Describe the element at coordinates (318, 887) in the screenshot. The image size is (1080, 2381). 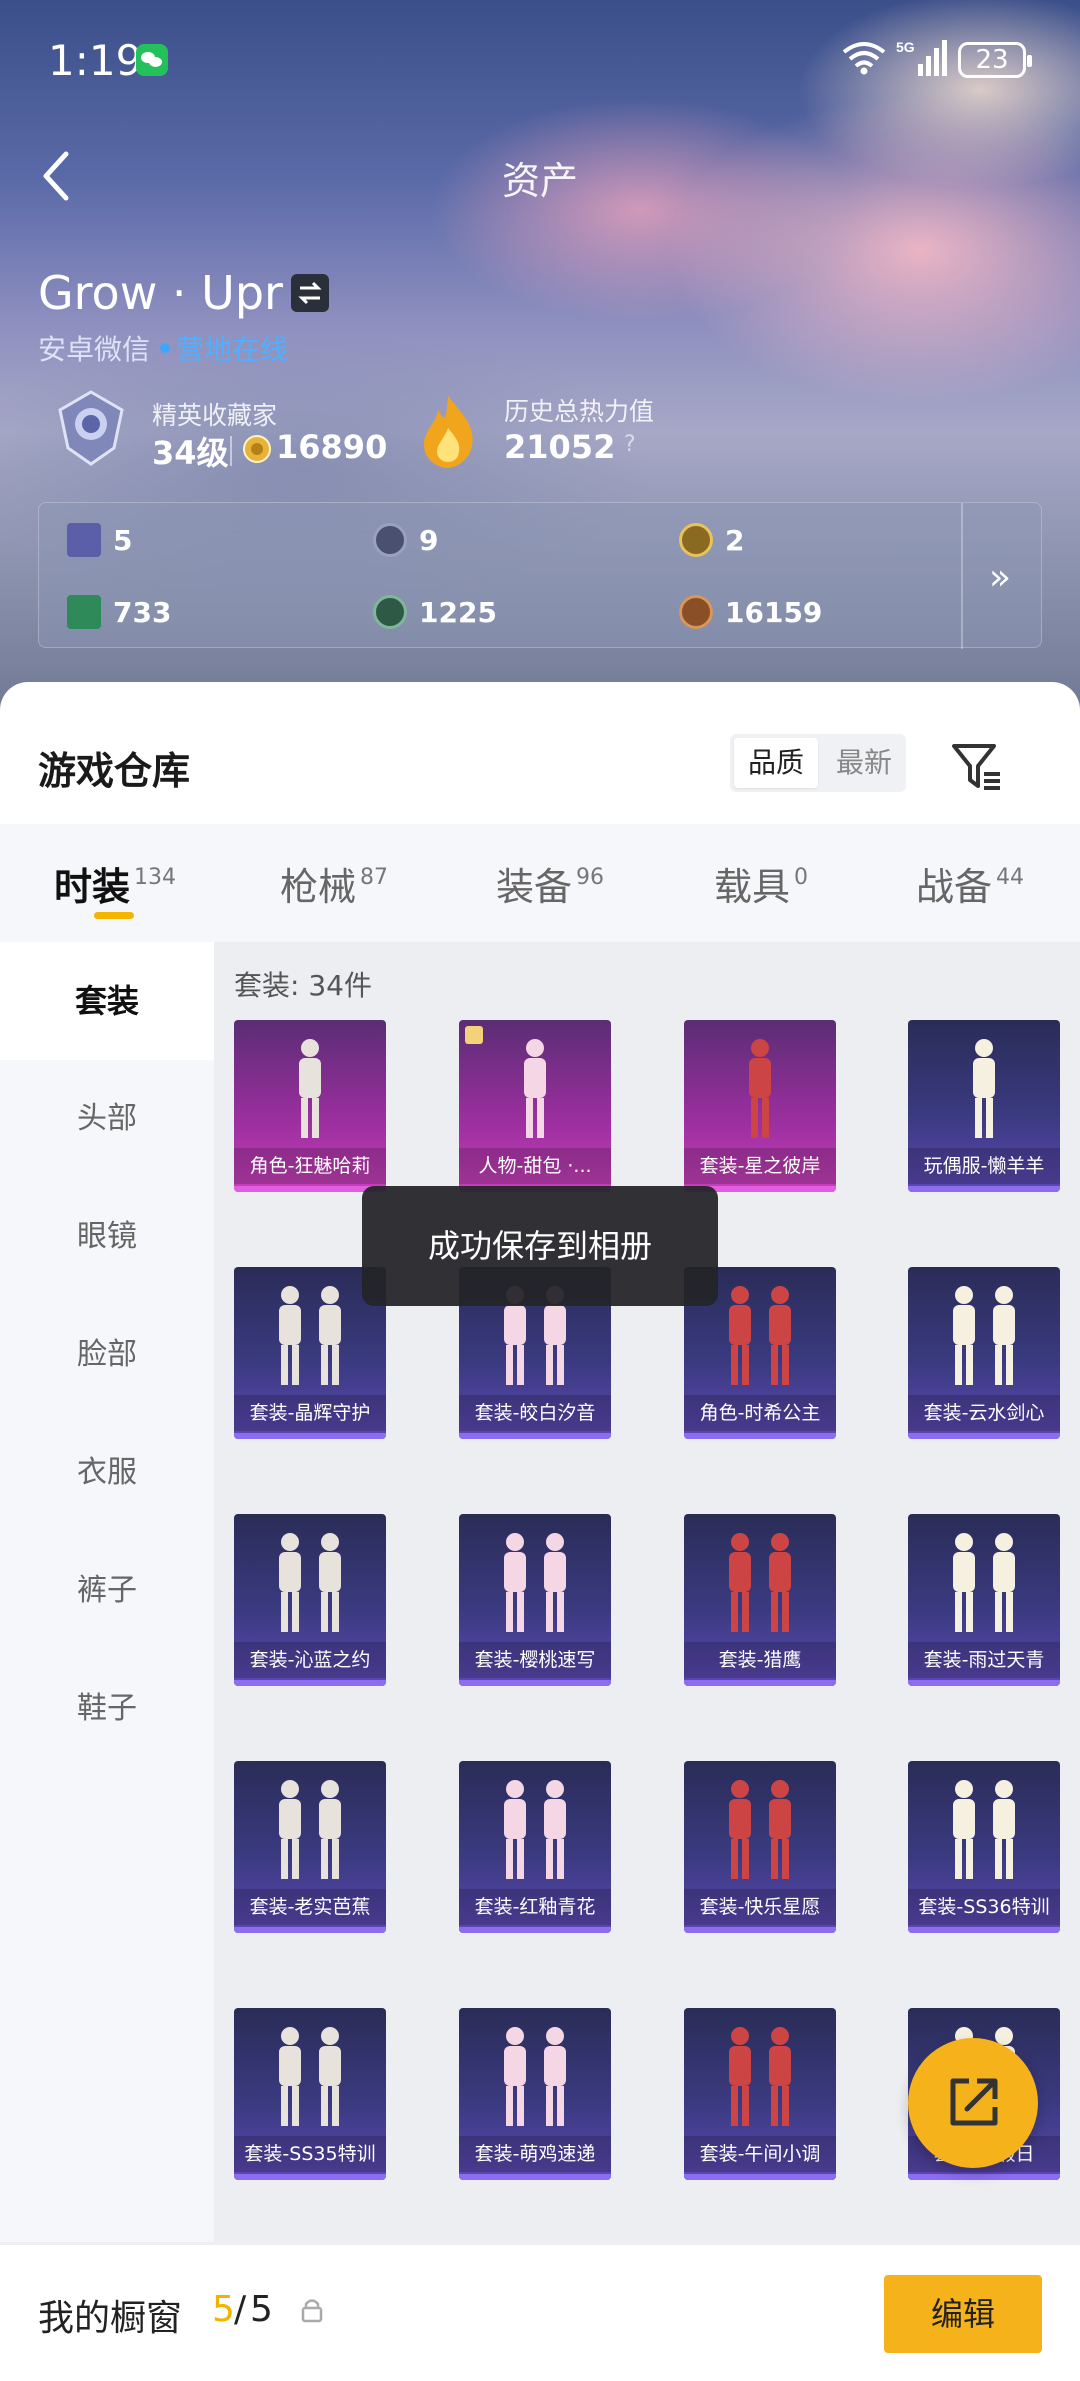
I see `tab-label: 枪械` at that location.